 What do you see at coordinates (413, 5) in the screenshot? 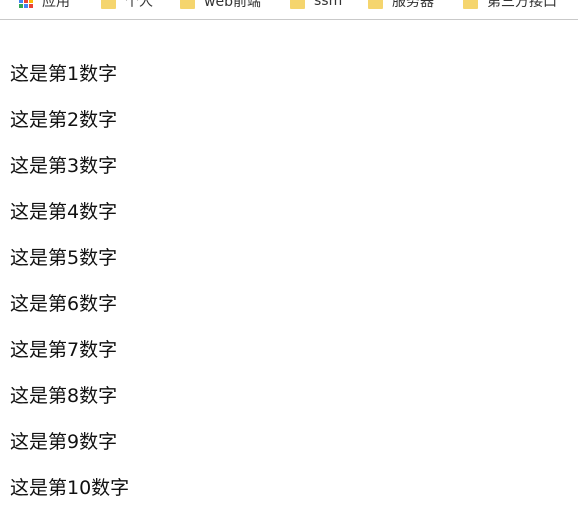
I see `bookmark-label: 服务器` at bounding box center [413, 5].